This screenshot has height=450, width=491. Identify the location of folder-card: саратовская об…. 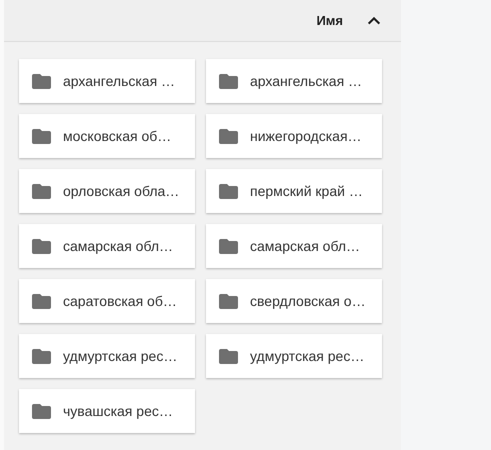
(107, 301).